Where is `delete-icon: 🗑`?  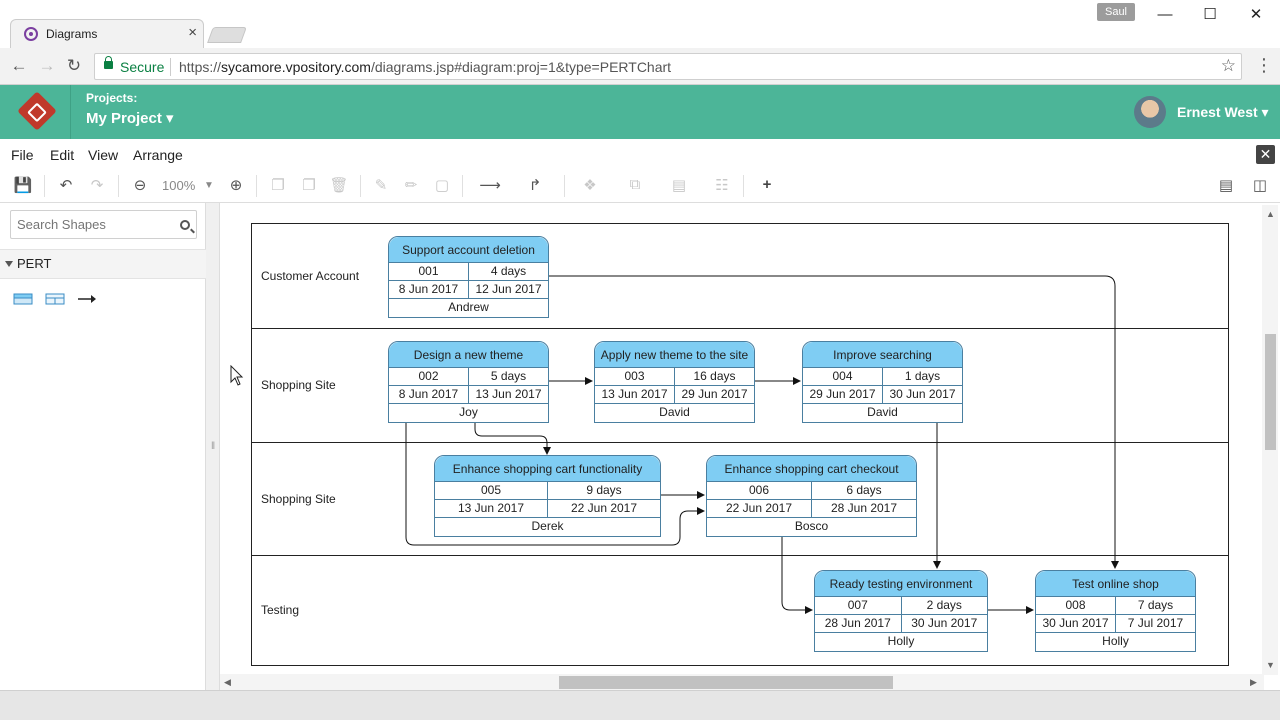 delete-icon: 🗑 is located at coordinates (339, 185).